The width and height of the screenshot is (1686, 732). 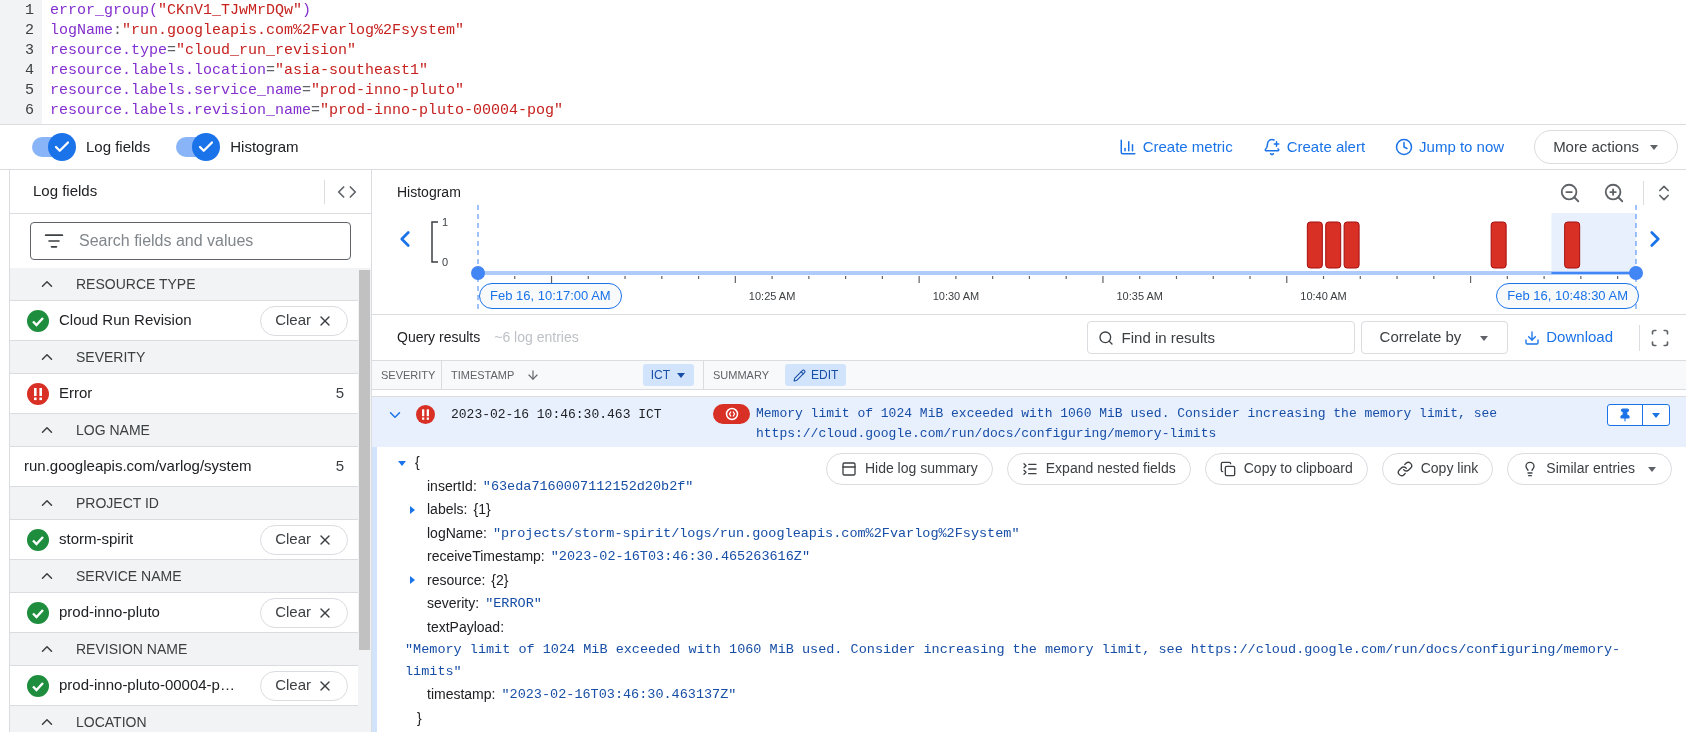 I want to click on json-value: "ERROR", so click(x=513, y=604).